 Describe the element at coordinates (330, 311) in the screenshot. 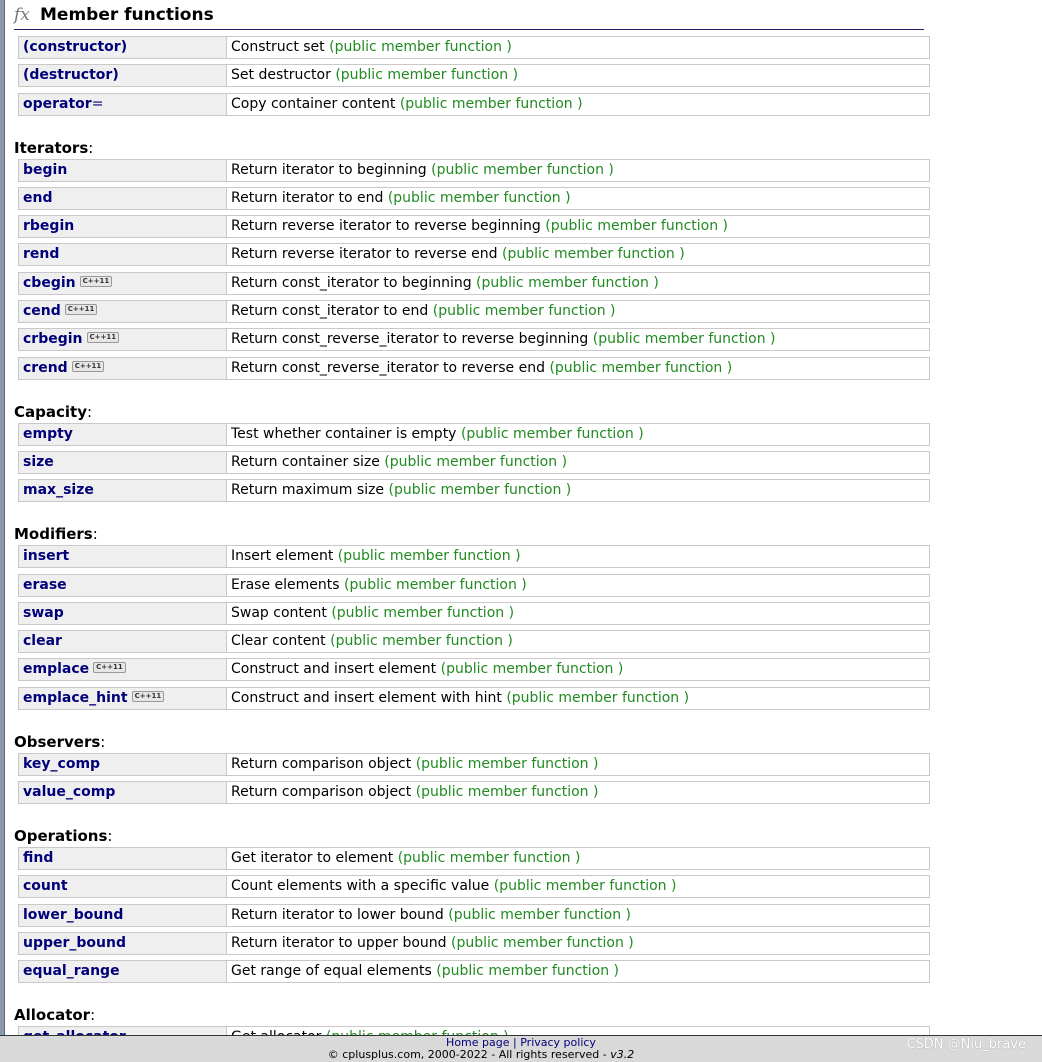

I see `function-description: Return const_iterator to end` at that location.